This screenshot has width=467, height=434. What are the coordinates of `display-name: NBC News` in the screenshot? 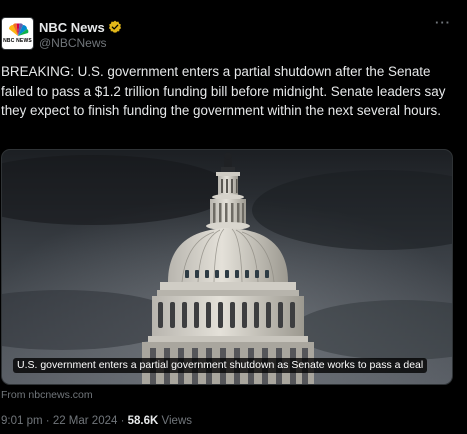 It's located at (72, 27).